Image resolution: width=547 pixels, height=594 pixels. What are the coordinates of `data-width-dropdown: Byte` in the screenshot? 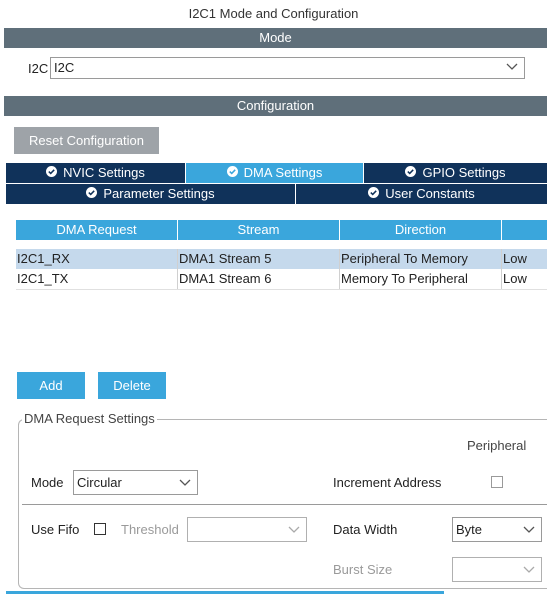 It's located at (497, 529).